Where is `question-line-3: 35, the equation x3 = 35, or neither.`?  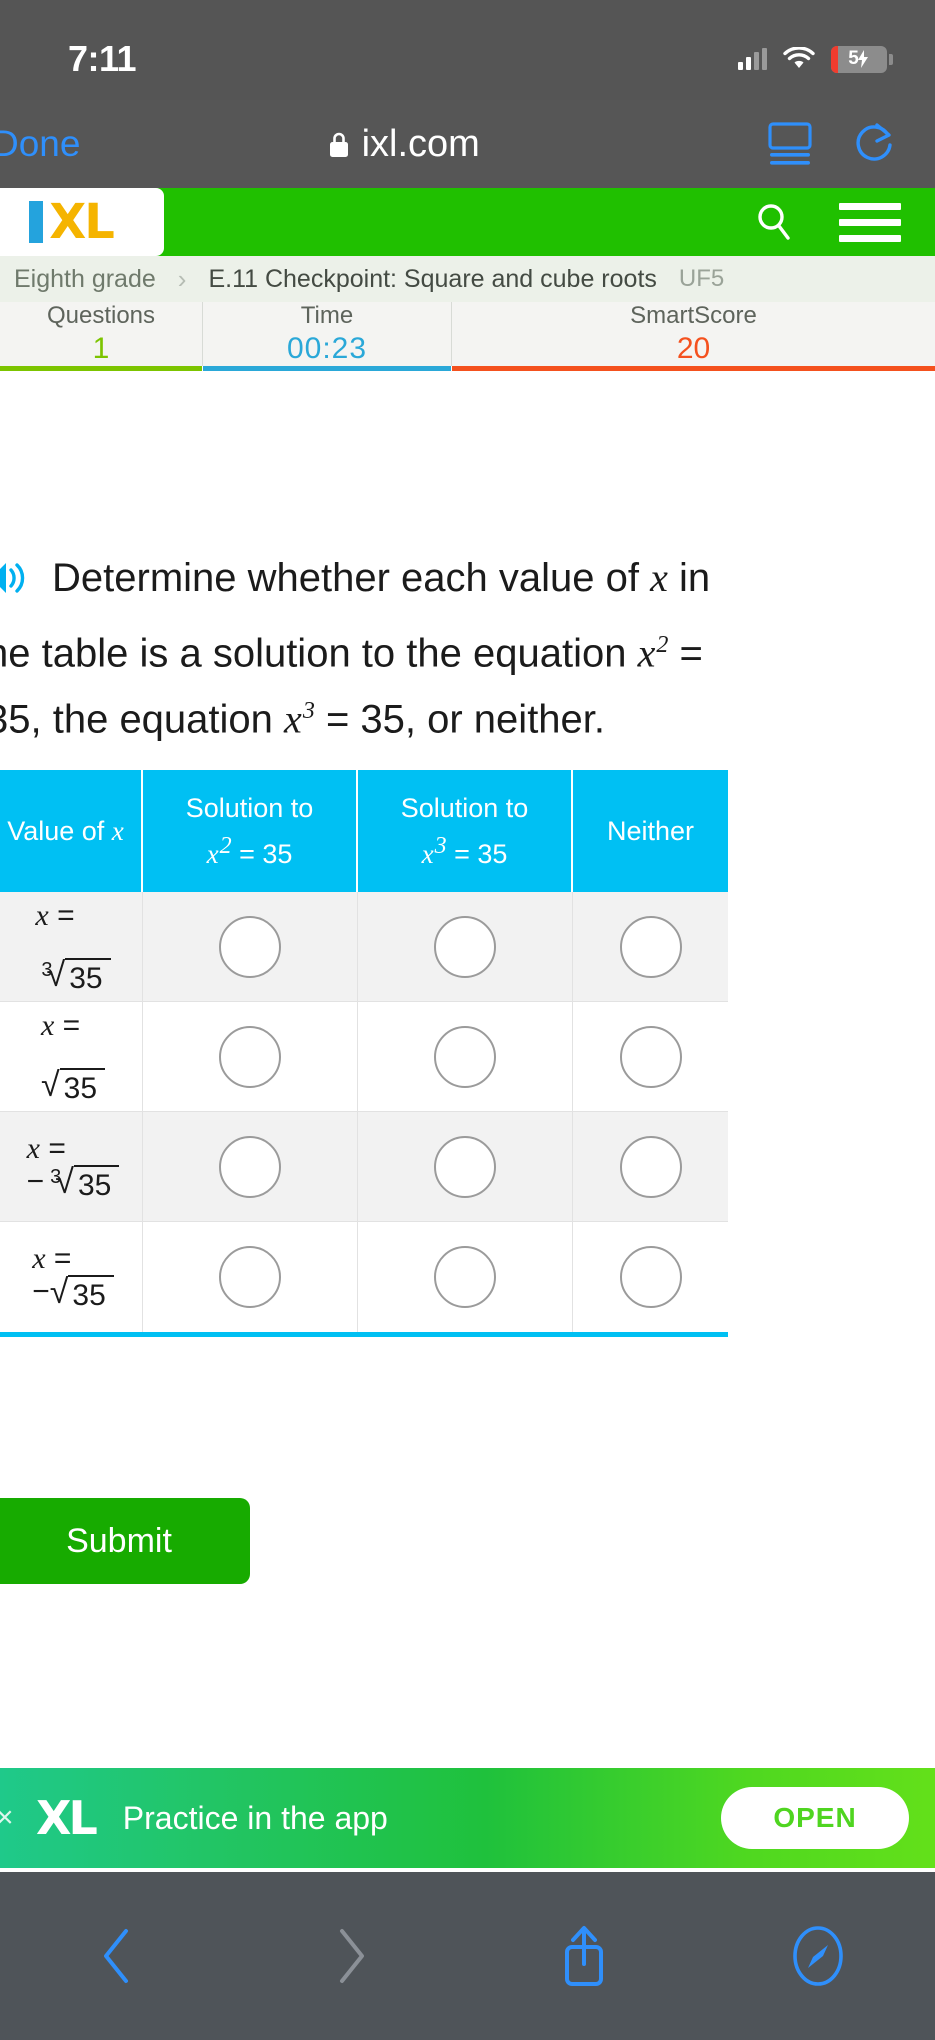 question-line-3: 35, the equation x3 = 35, or neither. is located at coordinates (302, 715).